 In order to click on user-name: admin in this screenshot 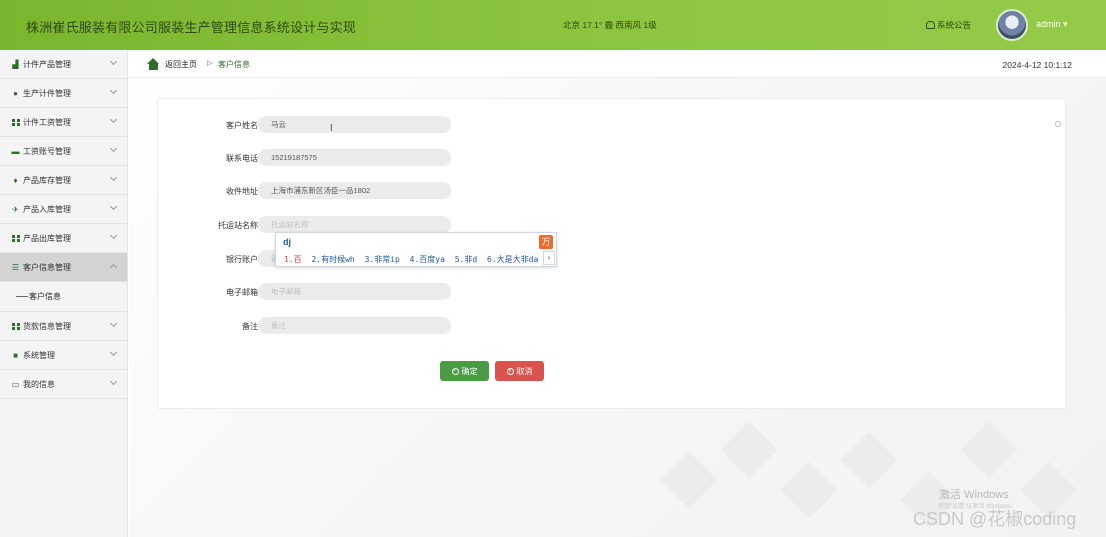, I will do `click(1048, 24)`.